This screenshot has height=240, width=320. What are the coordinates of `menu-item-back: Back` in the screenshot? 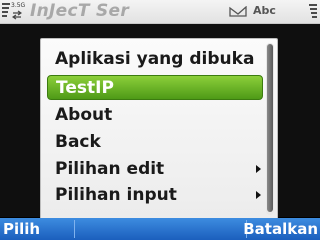 It's located at (155, 142).